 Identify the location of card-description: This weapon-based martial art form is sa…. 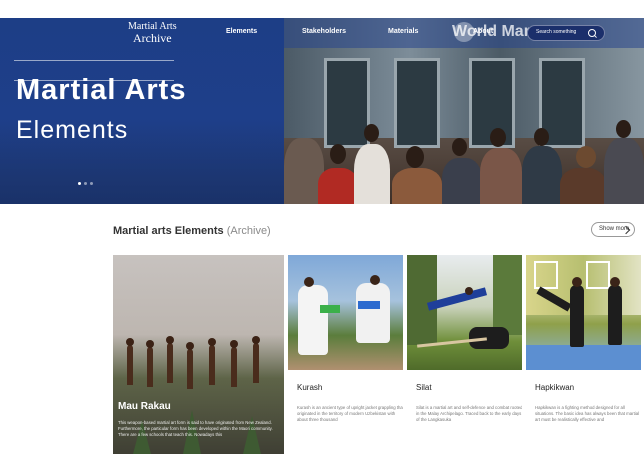
(195, 428).